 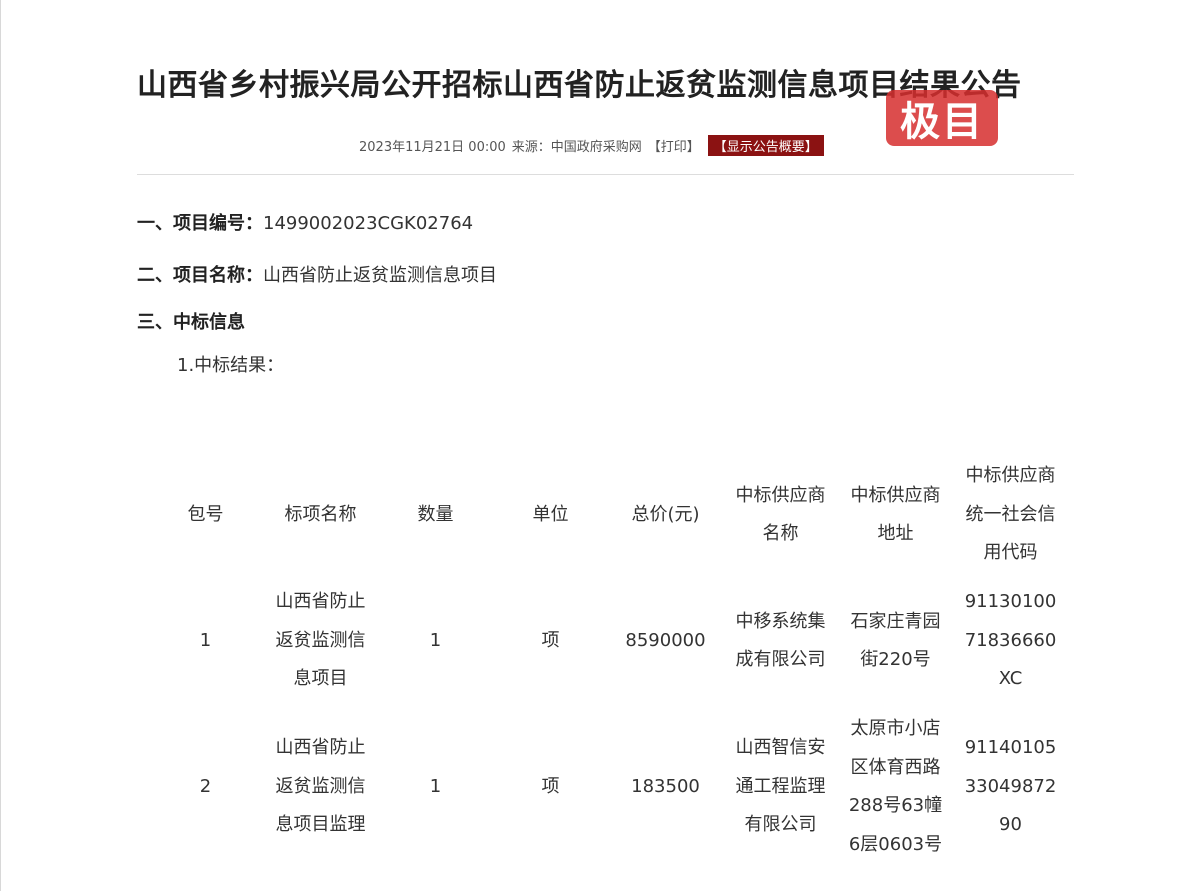 I want to click on header-quantity: 数量, so click(x=435, y=514).